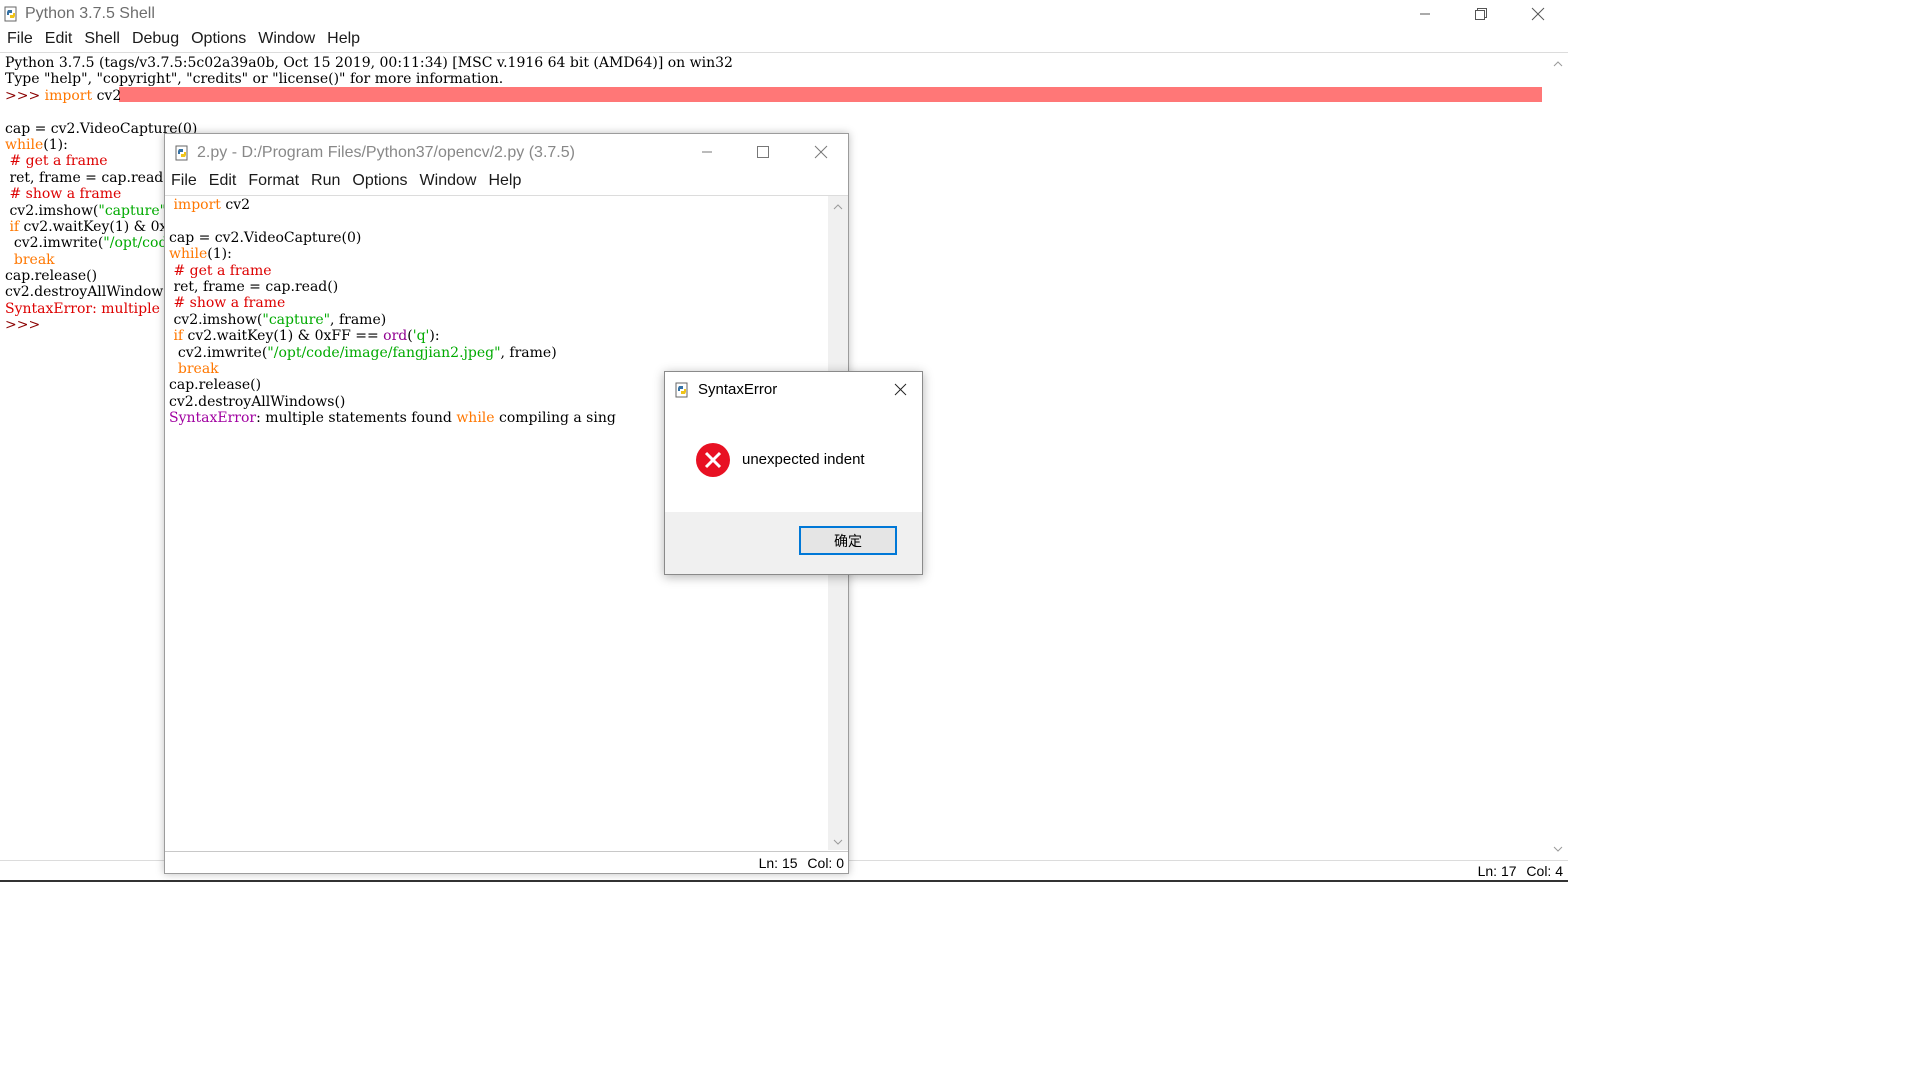 The width and height of the screenshot is (1920, 1080). What do you see at coordinates (12, 226) in the screenshot?
I see `code-token: if` at bounding box center [12, 226].